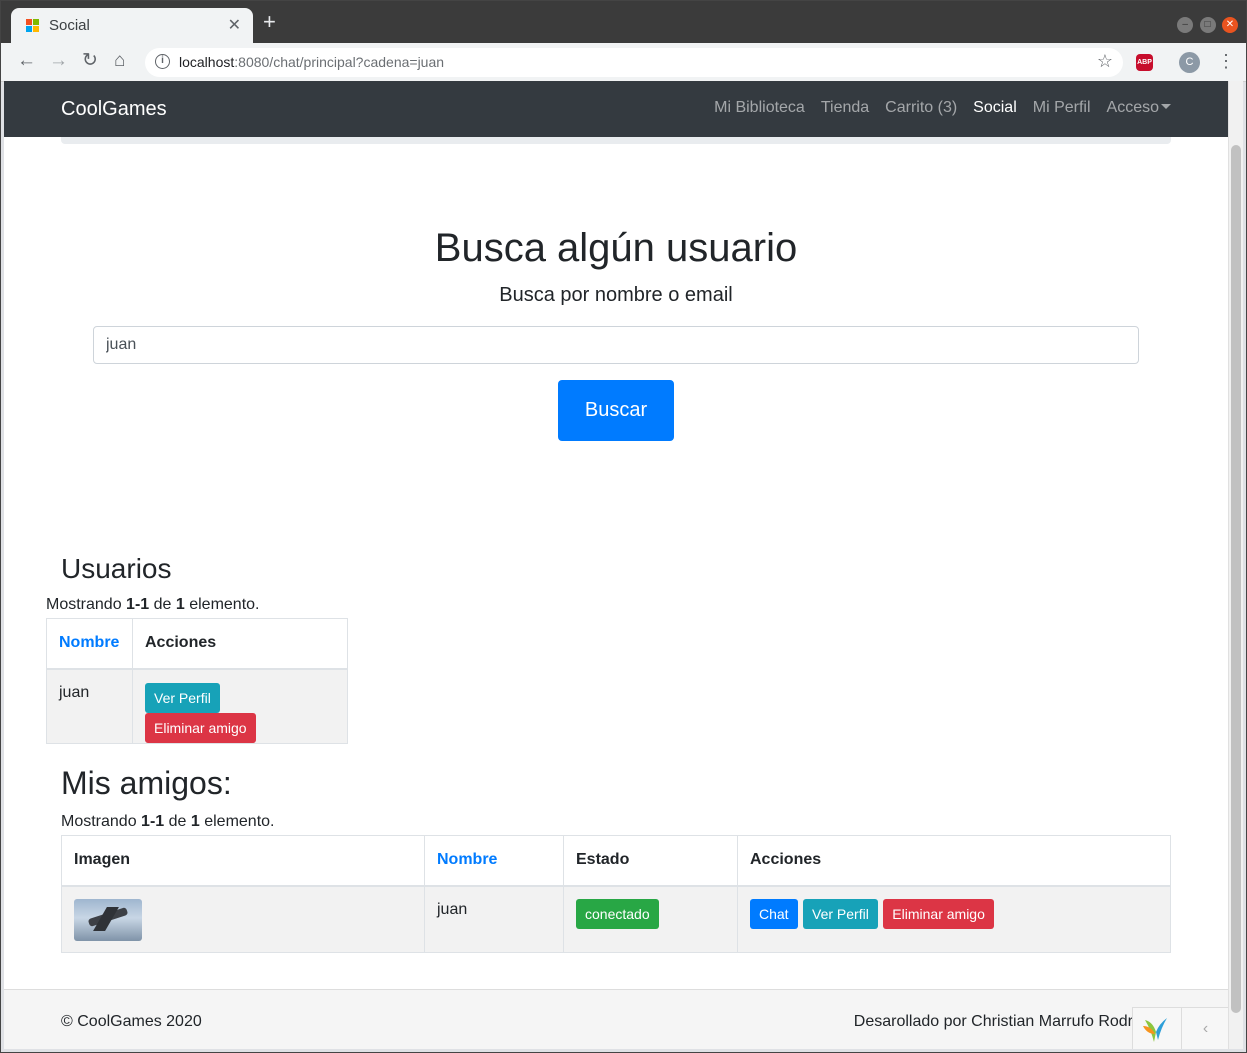  I want to click on usuarios-summary-suffix: elemento., so click(222, 604).